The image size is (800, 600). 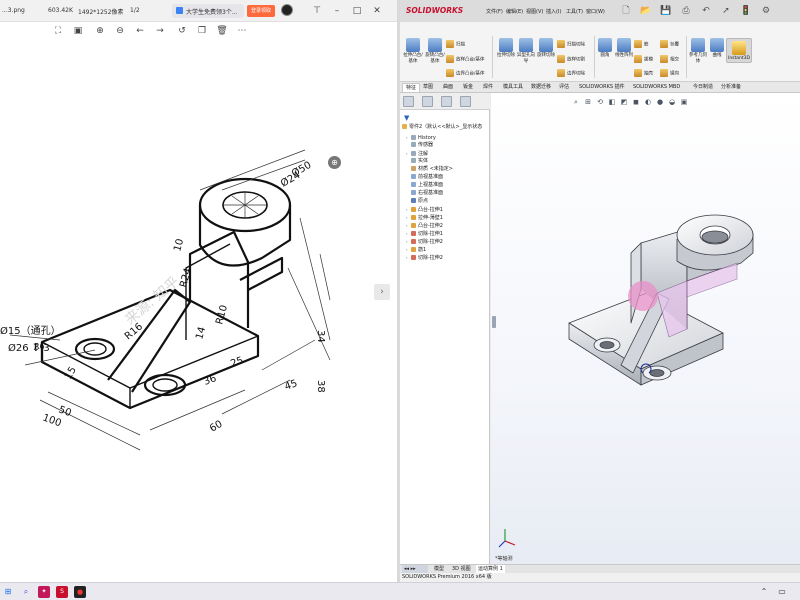 What do you see at coordinates (571, 73) in the screenshot?
I see `boundary-cut-button: 边界切除` at bounding box center [571, 73].